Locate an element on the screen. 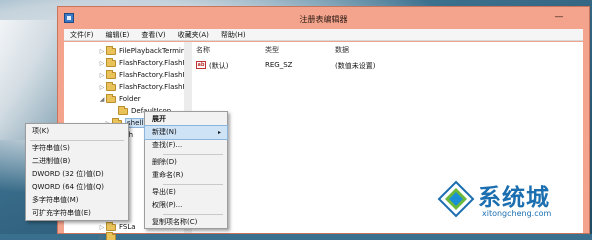  submenu-arrow-icon: ▸ is located at coordinates (219, 132).